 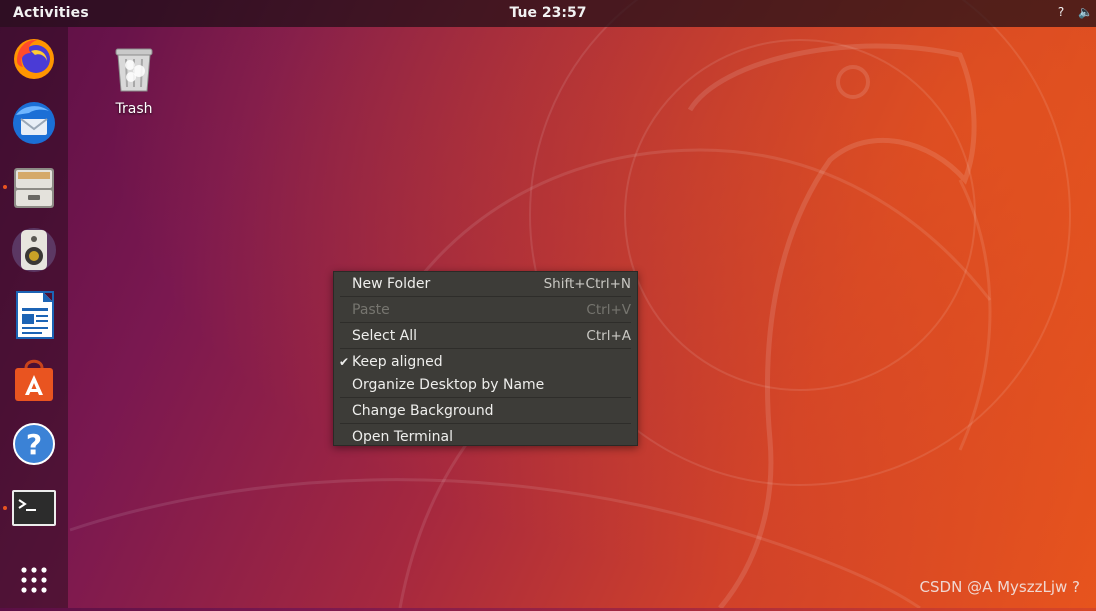 What do you see at coordinates (371, 310) in the screenshot?
I see `menu-item-label: Paste` at bounding box center [371, 310].